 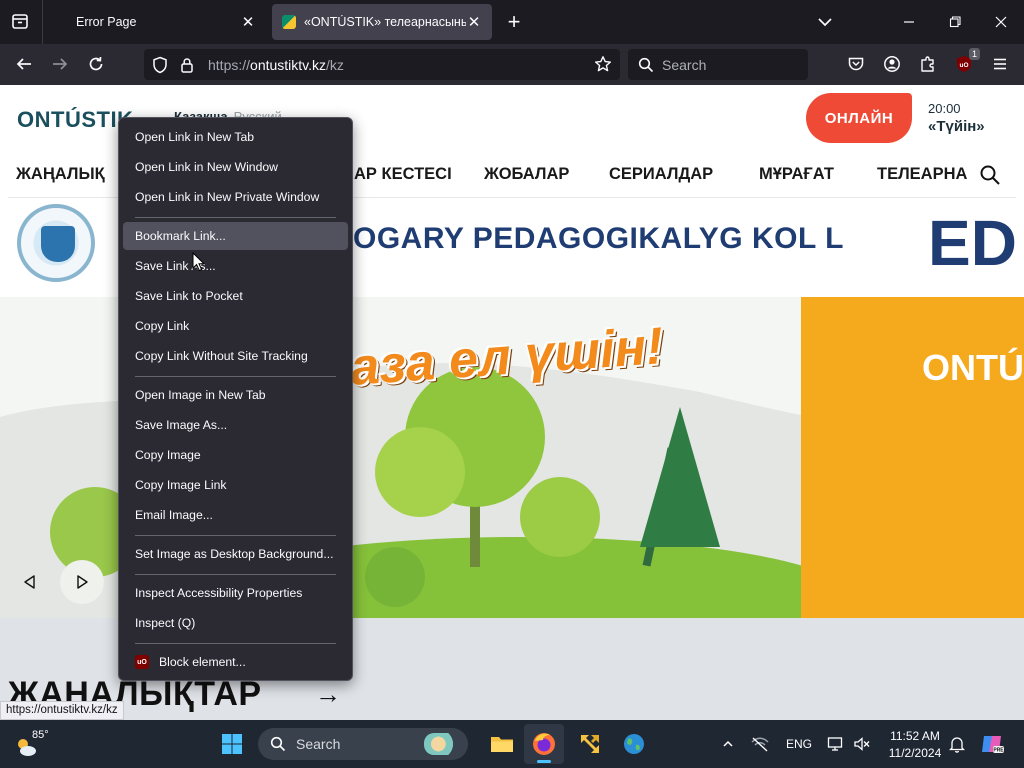 I want to click on plus-icon: +, so click(x=514, y=21).